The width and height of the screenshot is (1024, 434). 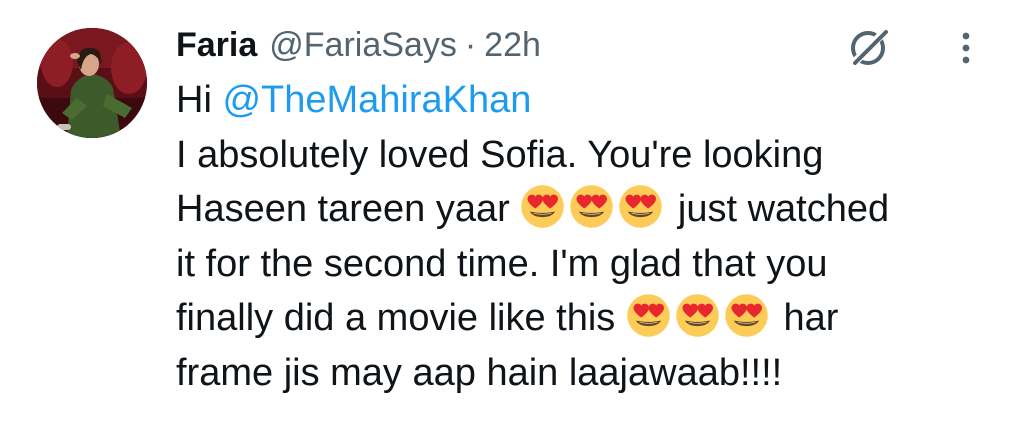 I want to click on tweet-timestamp: 22h, so click(x=512, y=45).